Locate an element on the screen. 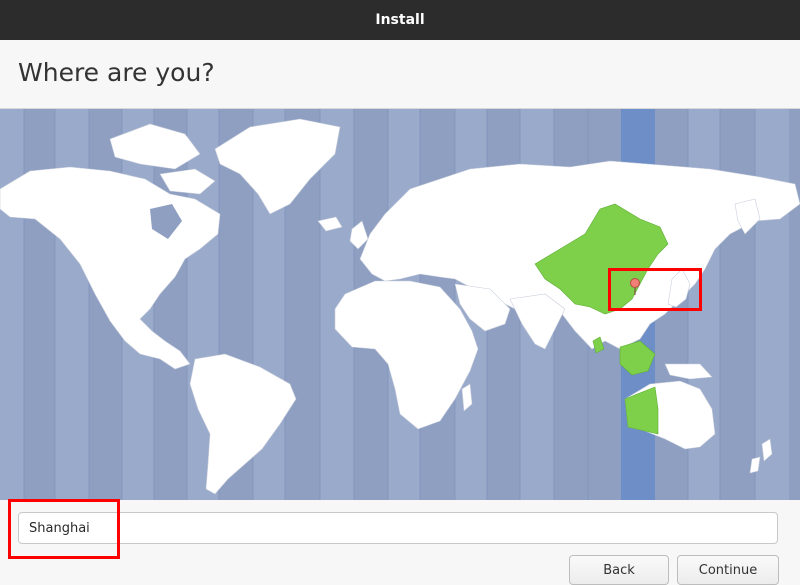  page-title: Where are you? is located at coordinates (116, 72).